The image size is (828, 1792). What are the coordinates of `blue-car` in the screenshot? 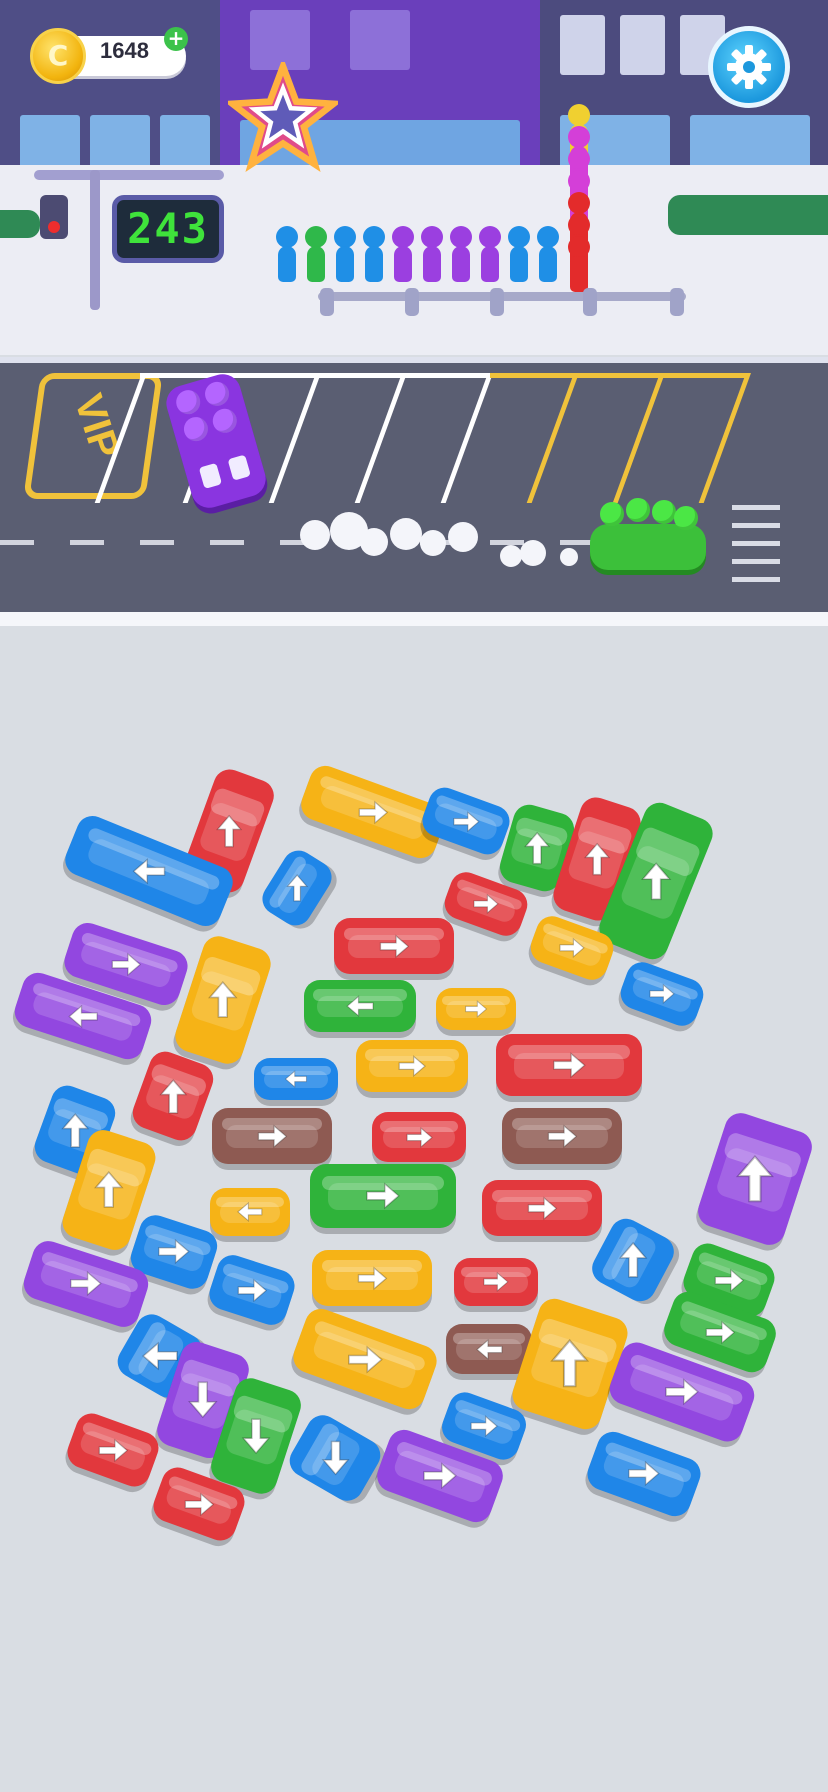 It's located at (296, 1079).